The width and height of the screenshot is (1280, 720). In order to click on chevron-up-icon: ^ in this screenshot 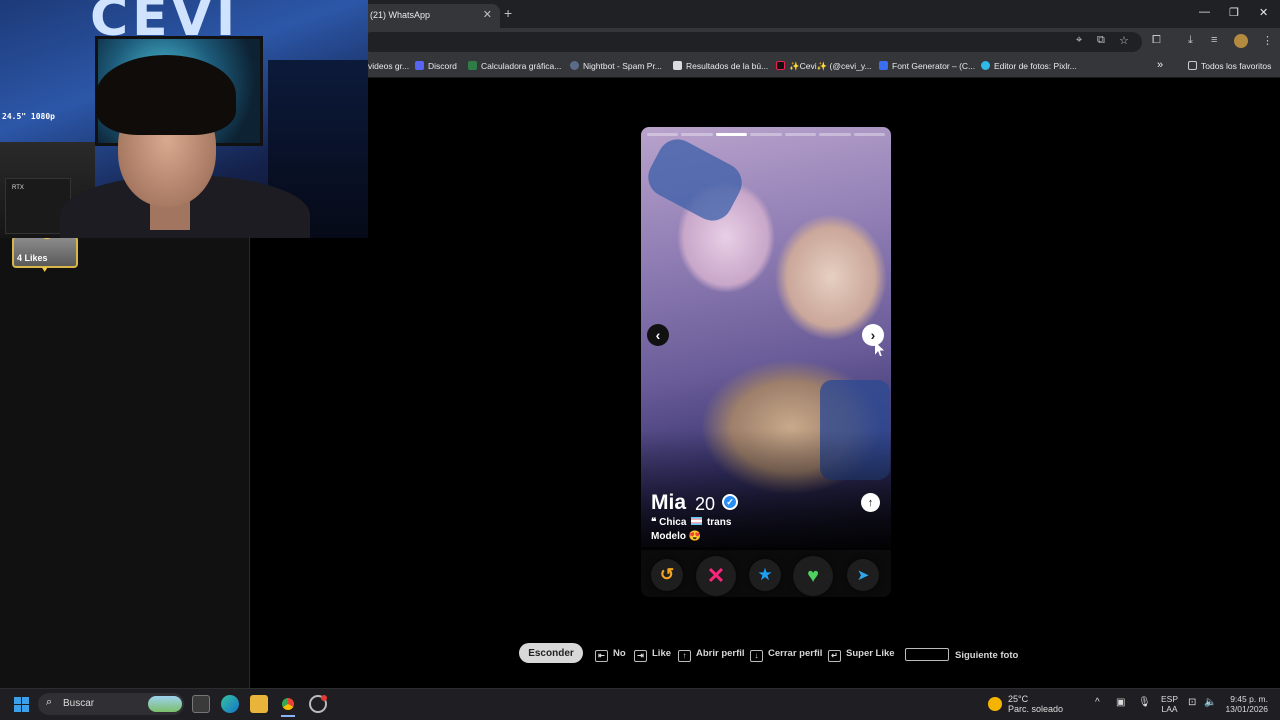, I will do `click(1097, 702)`.